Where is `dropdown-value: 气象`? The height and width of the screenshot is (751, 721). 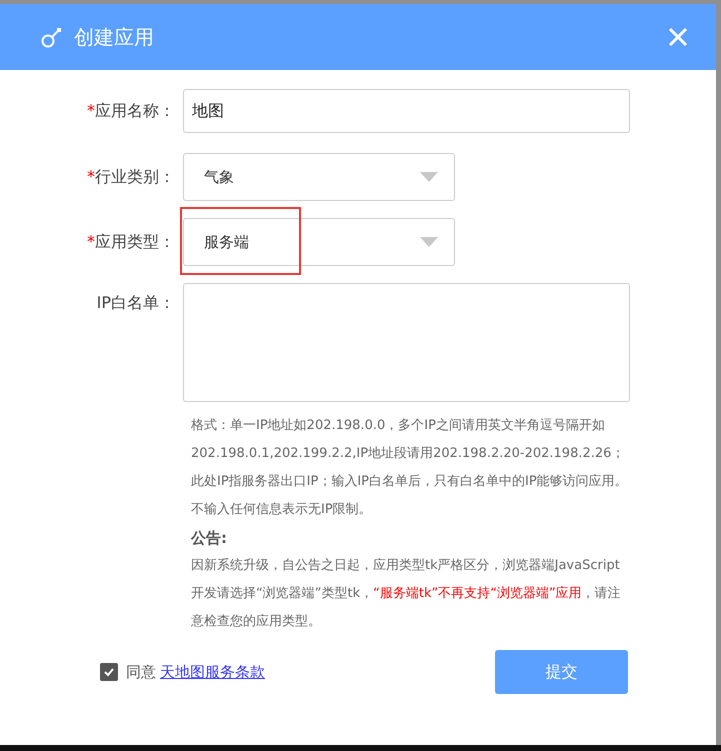 dropdown-value: 气象 is located at coordinates (219, 177).